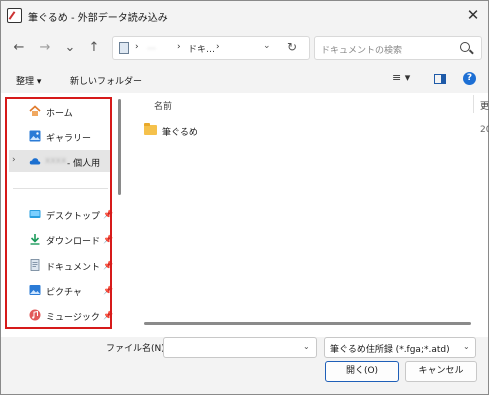 This screenshot has width=489, height=395. Describe the element at coordinates (484, 105) in the screenshot. I see `column-header-date: 更` at that location.